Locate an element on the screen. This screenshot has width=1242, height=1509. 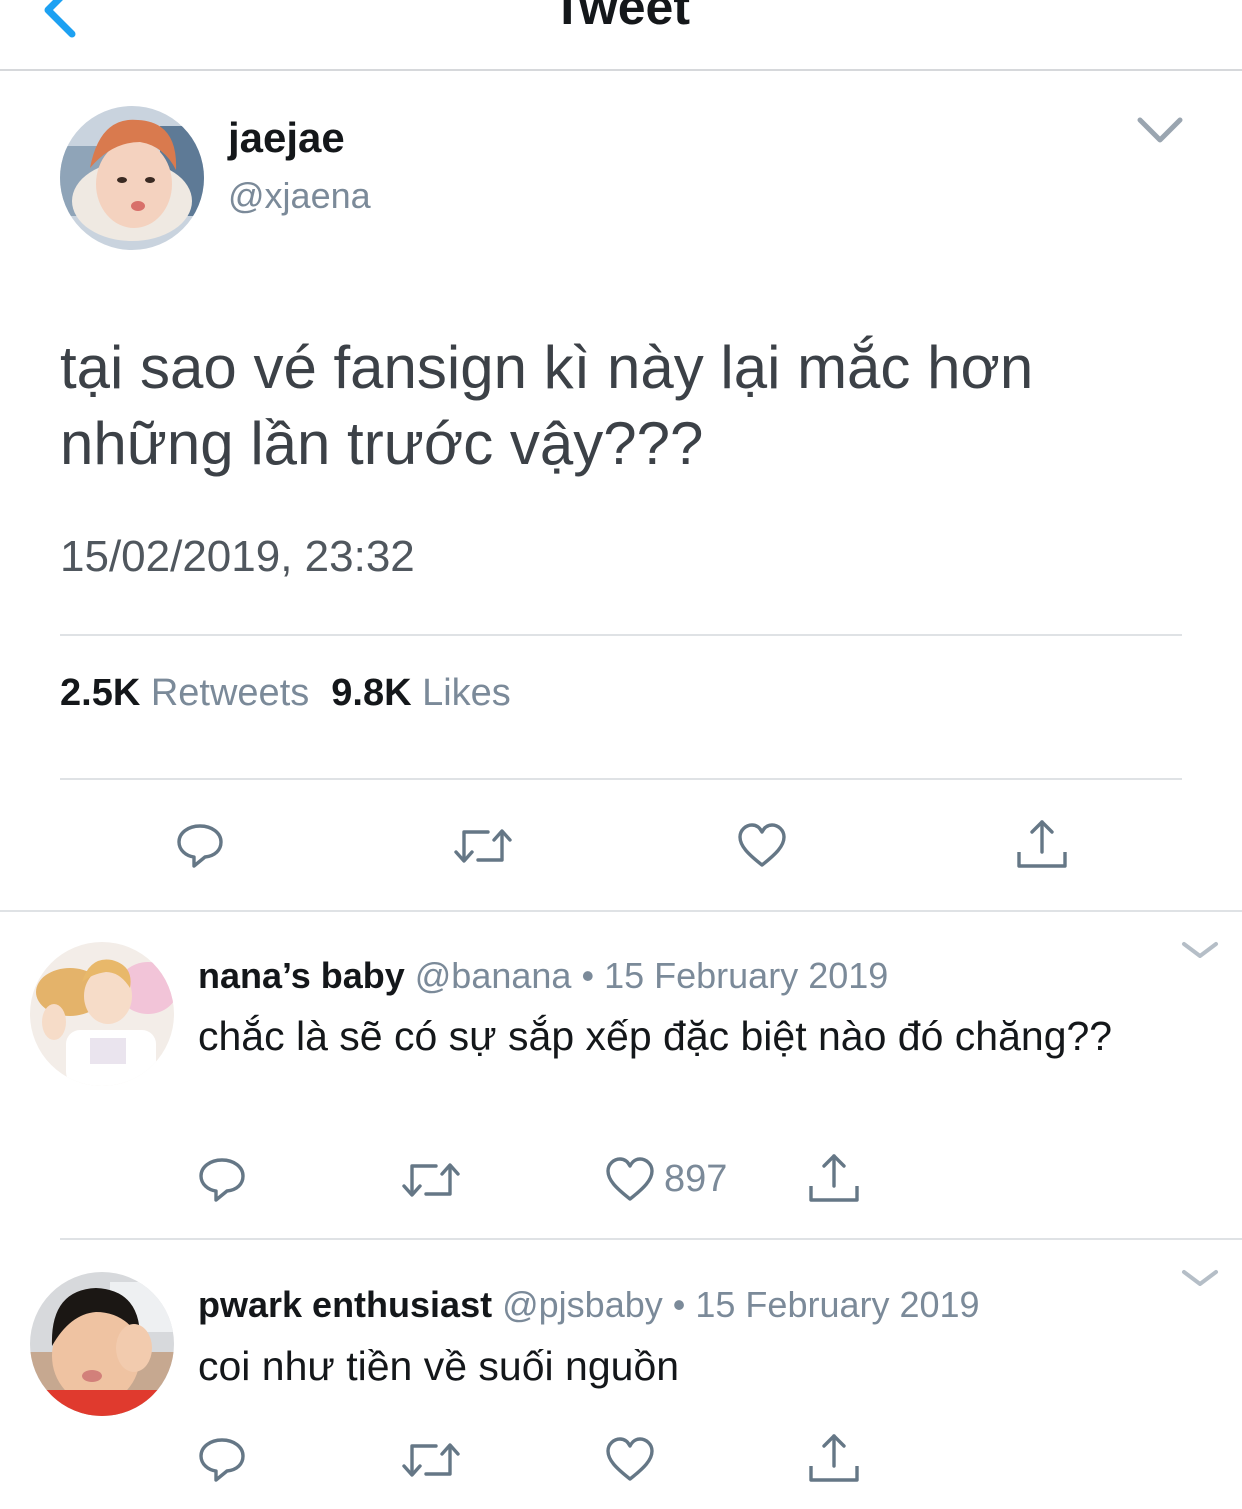
reply-author-name: nana’s baby is located at coordinates (301, 975).